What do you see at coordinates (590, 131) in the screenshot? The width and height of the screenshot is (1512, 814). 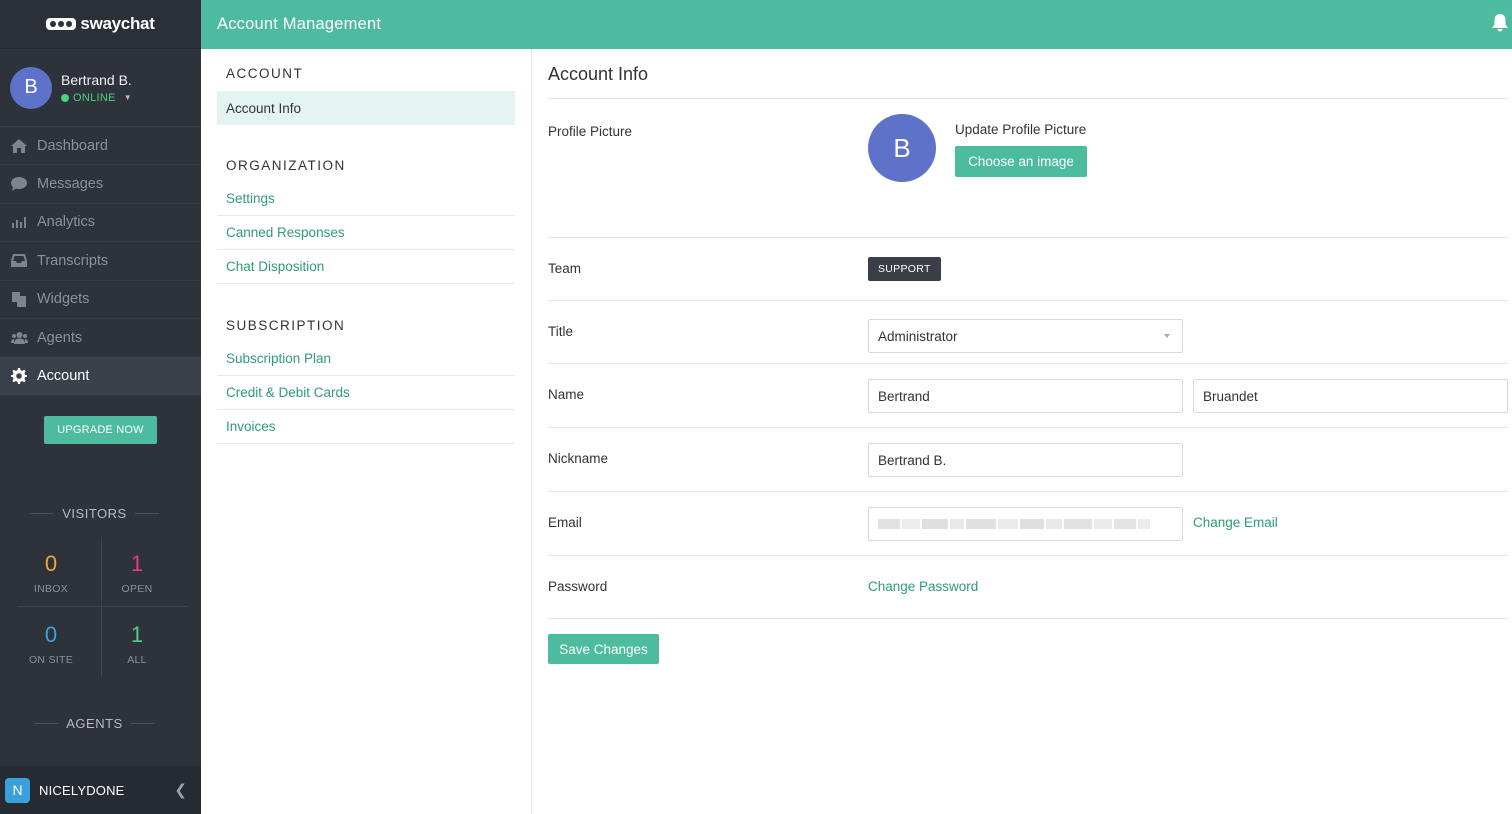 I see `profile-picture-label: Profile Picture` at bounding box center [590, 131].